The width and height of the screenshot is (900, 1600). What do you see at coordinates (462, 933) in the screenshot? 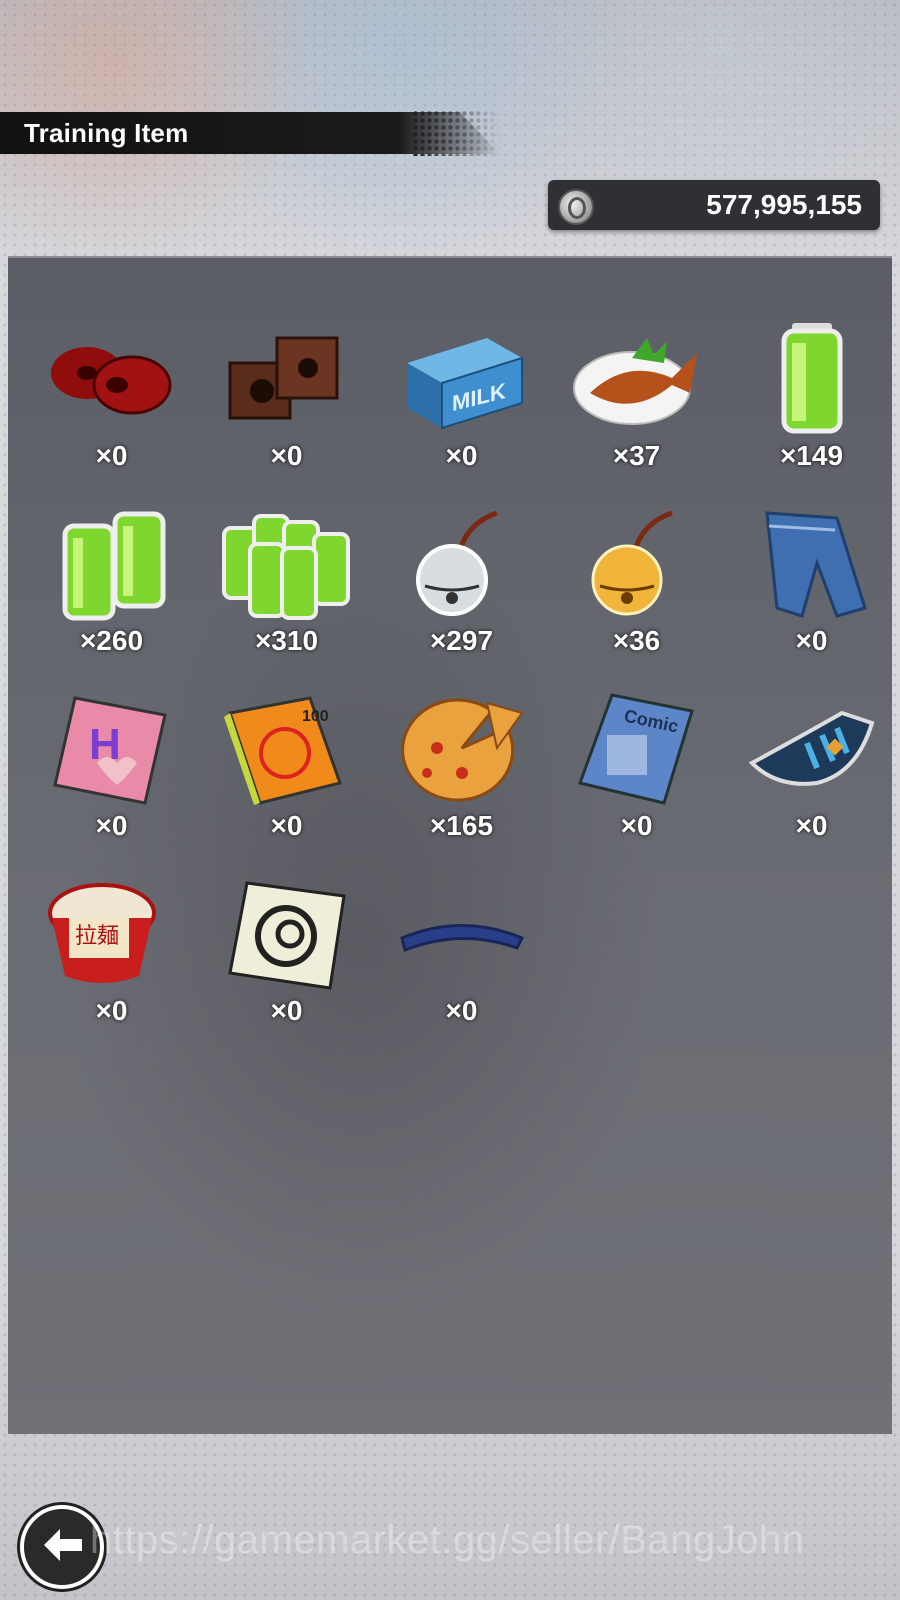
I see `headband-icon` at bounding box center [462, 933].